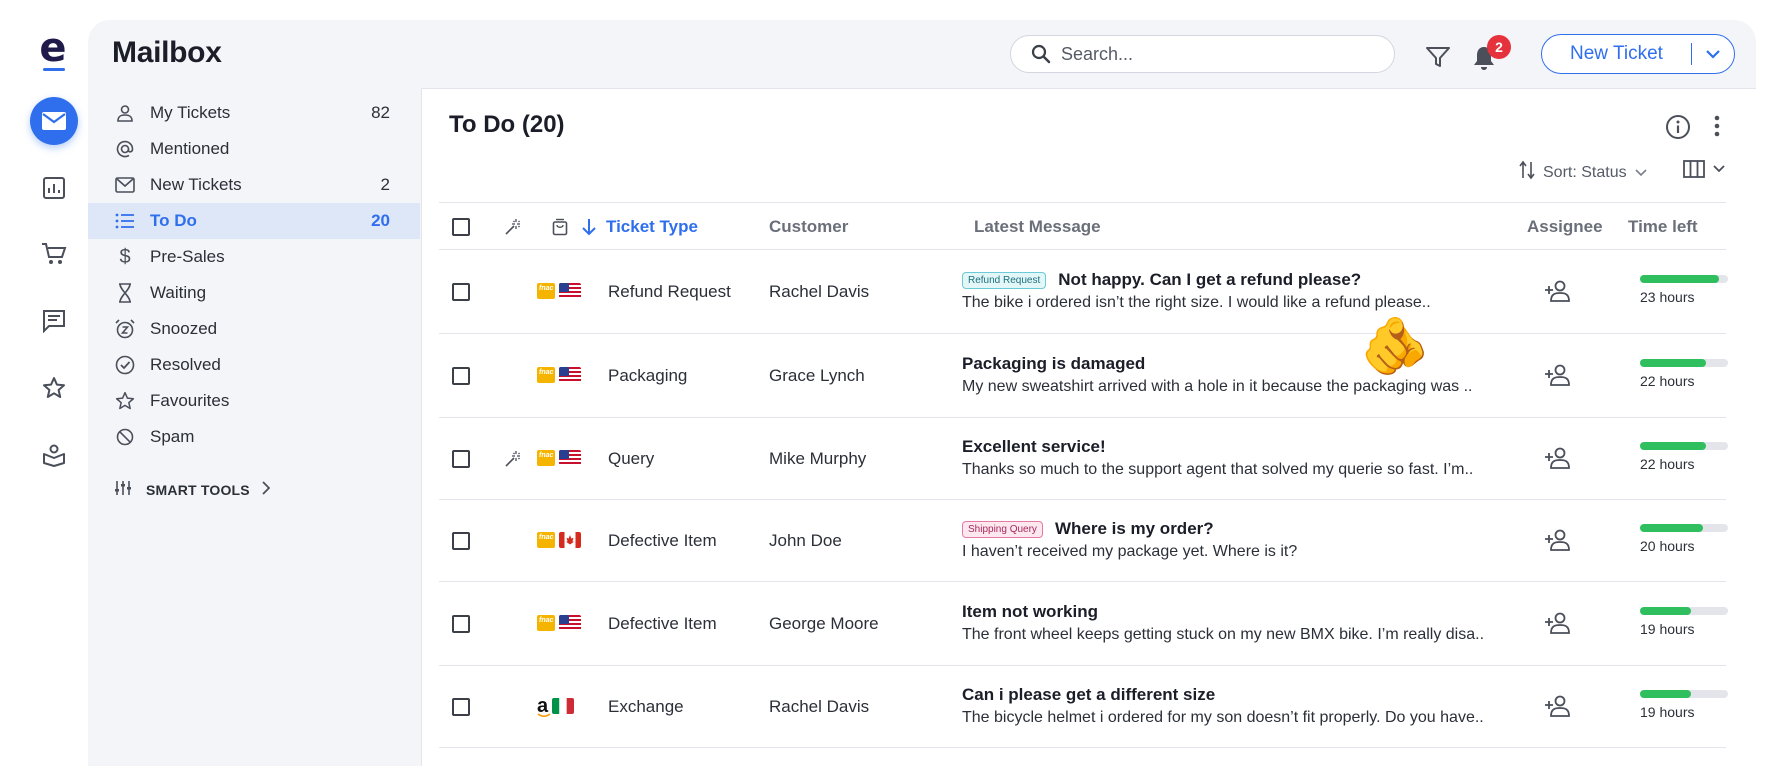 This screenshot has height=766, width=1768. What do you see at coordinates (254, 113) in the screenshot?
I see `nav-item-my-tickets: My Tickets 82` at bounding box center [254, 113].